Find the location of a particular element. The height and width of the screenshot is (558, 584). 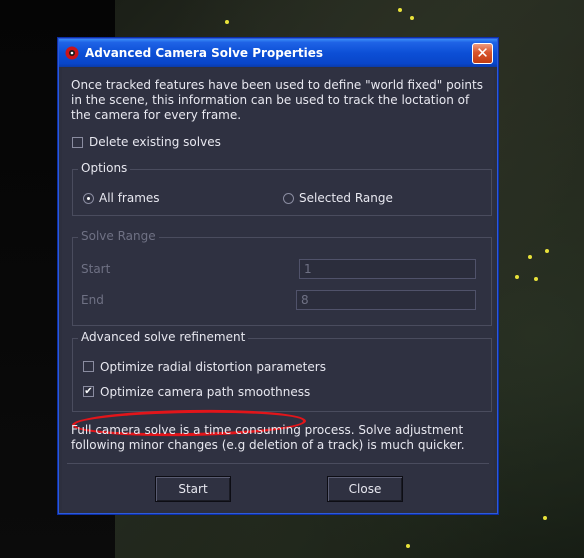

checkmark-icon: ✔ is located at coordinates (88, 391).